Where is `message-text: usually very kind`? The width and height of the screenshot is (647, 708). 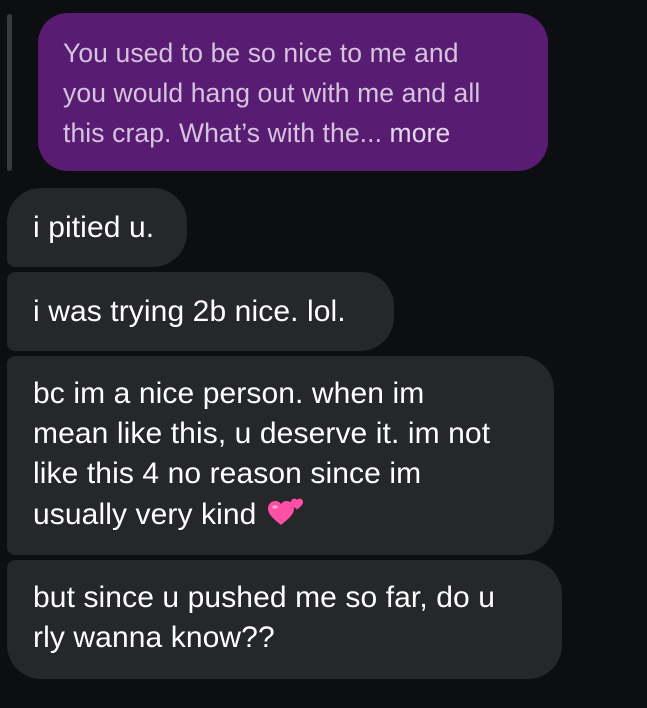 message-text: usually very kind is located at coordinates (145, 514).